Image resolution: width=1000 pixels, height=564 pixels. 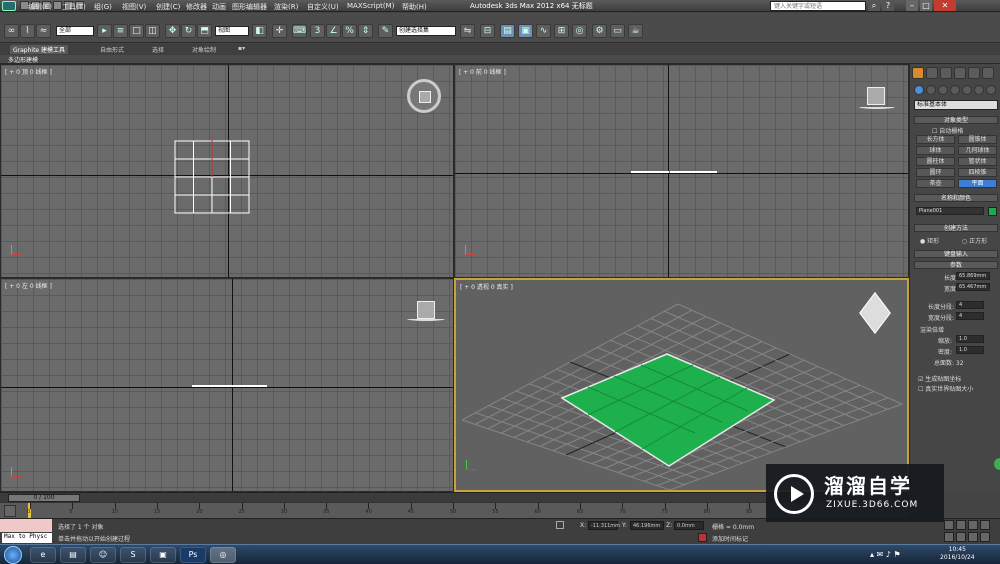 What do you see at coordinates (229, 386) in the screenshot?
I see `plane-object-left` at bounding box center [229, 386].